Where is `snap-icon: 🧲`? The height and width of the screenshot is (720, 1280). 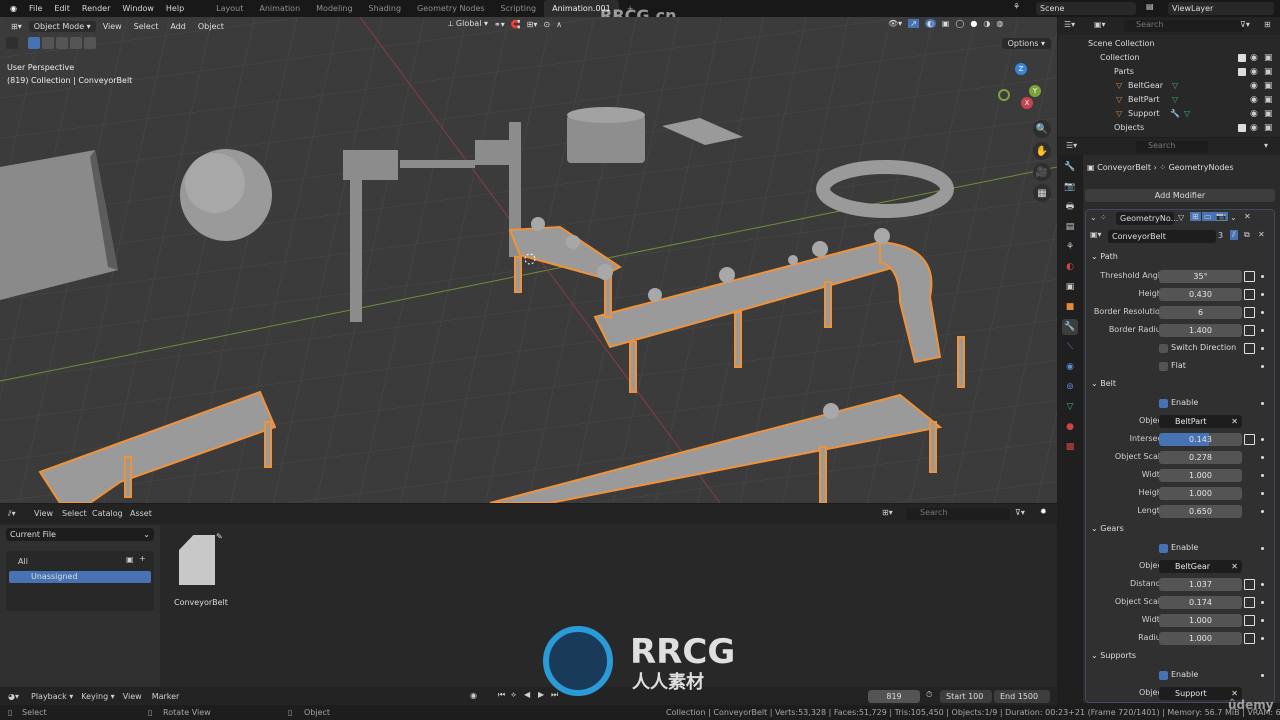 snap-icon: 🧲 is located at coordinates (516, 24).